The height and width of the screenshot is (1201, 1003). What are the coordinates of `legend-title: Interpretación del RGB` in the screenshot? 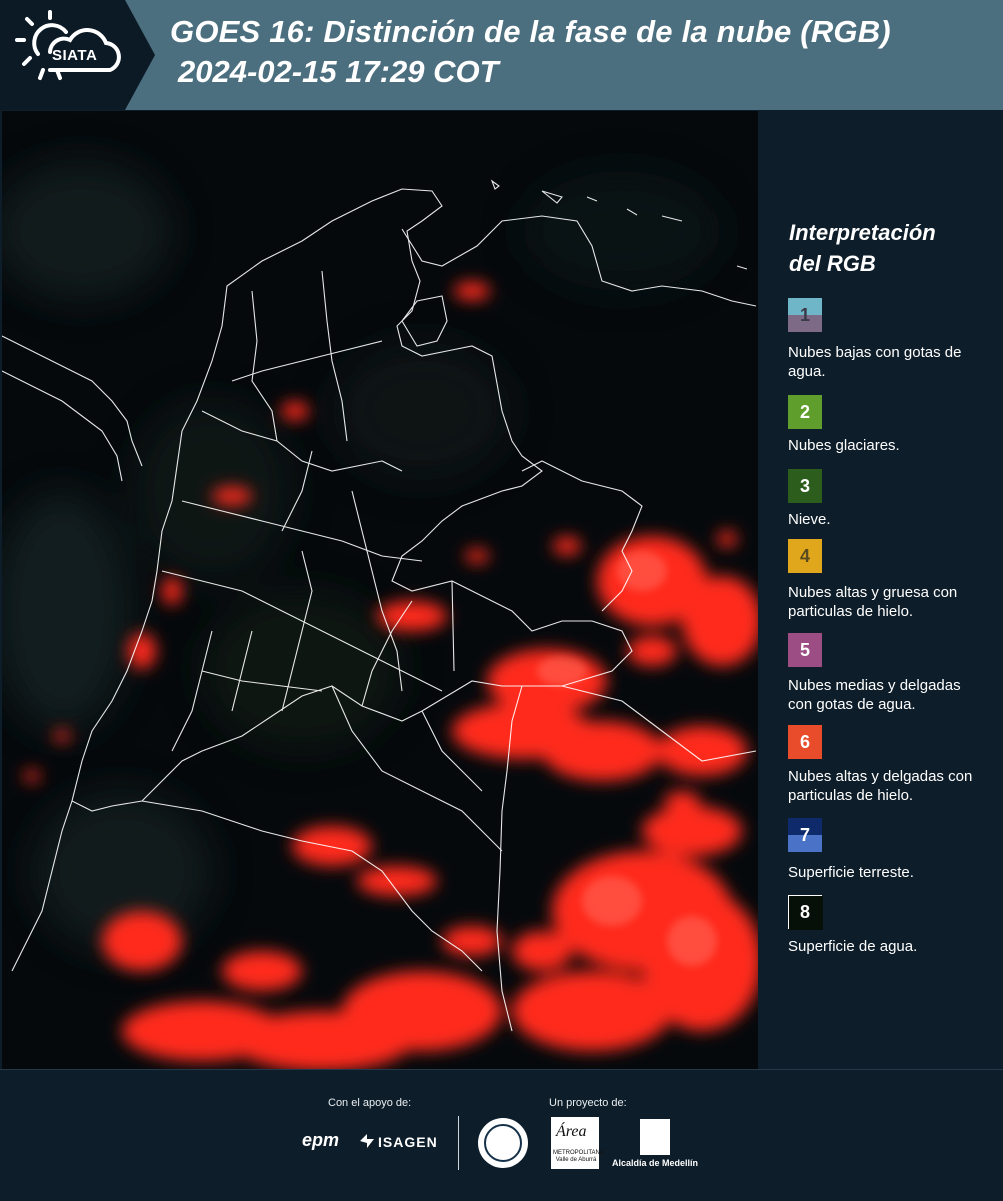 It's located at (862, 248).